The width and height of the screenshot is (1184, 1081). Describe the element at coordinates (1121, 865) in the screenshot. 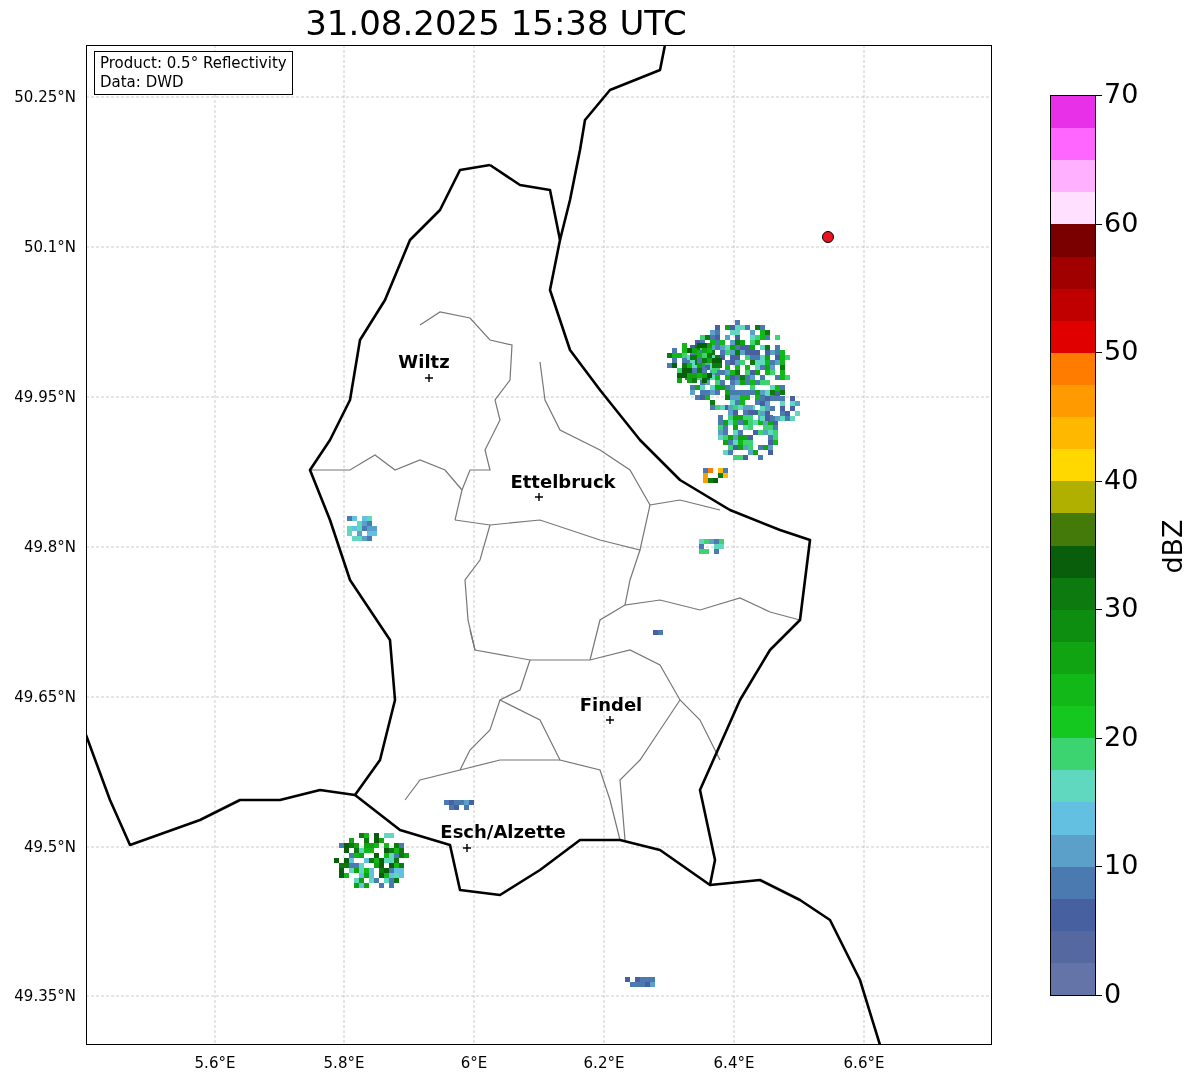

I see `scale-tick-label: 10` at that location.